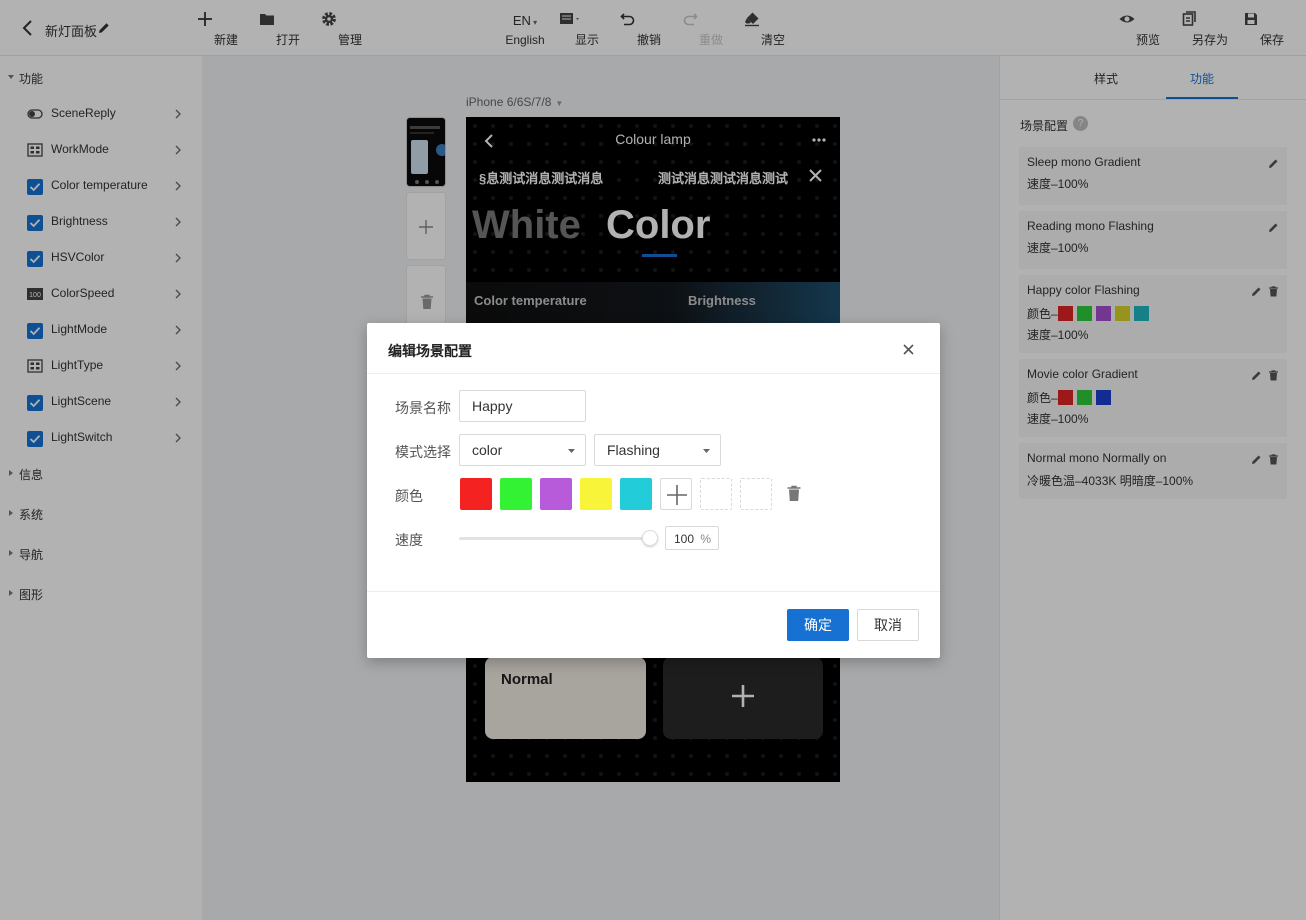 The height and width of the screenshot is (920, 1306). What do you see at coordinates (409, 540) in the screenshot?
I see `speed-label: 速度` at bounding box center [409, 540].